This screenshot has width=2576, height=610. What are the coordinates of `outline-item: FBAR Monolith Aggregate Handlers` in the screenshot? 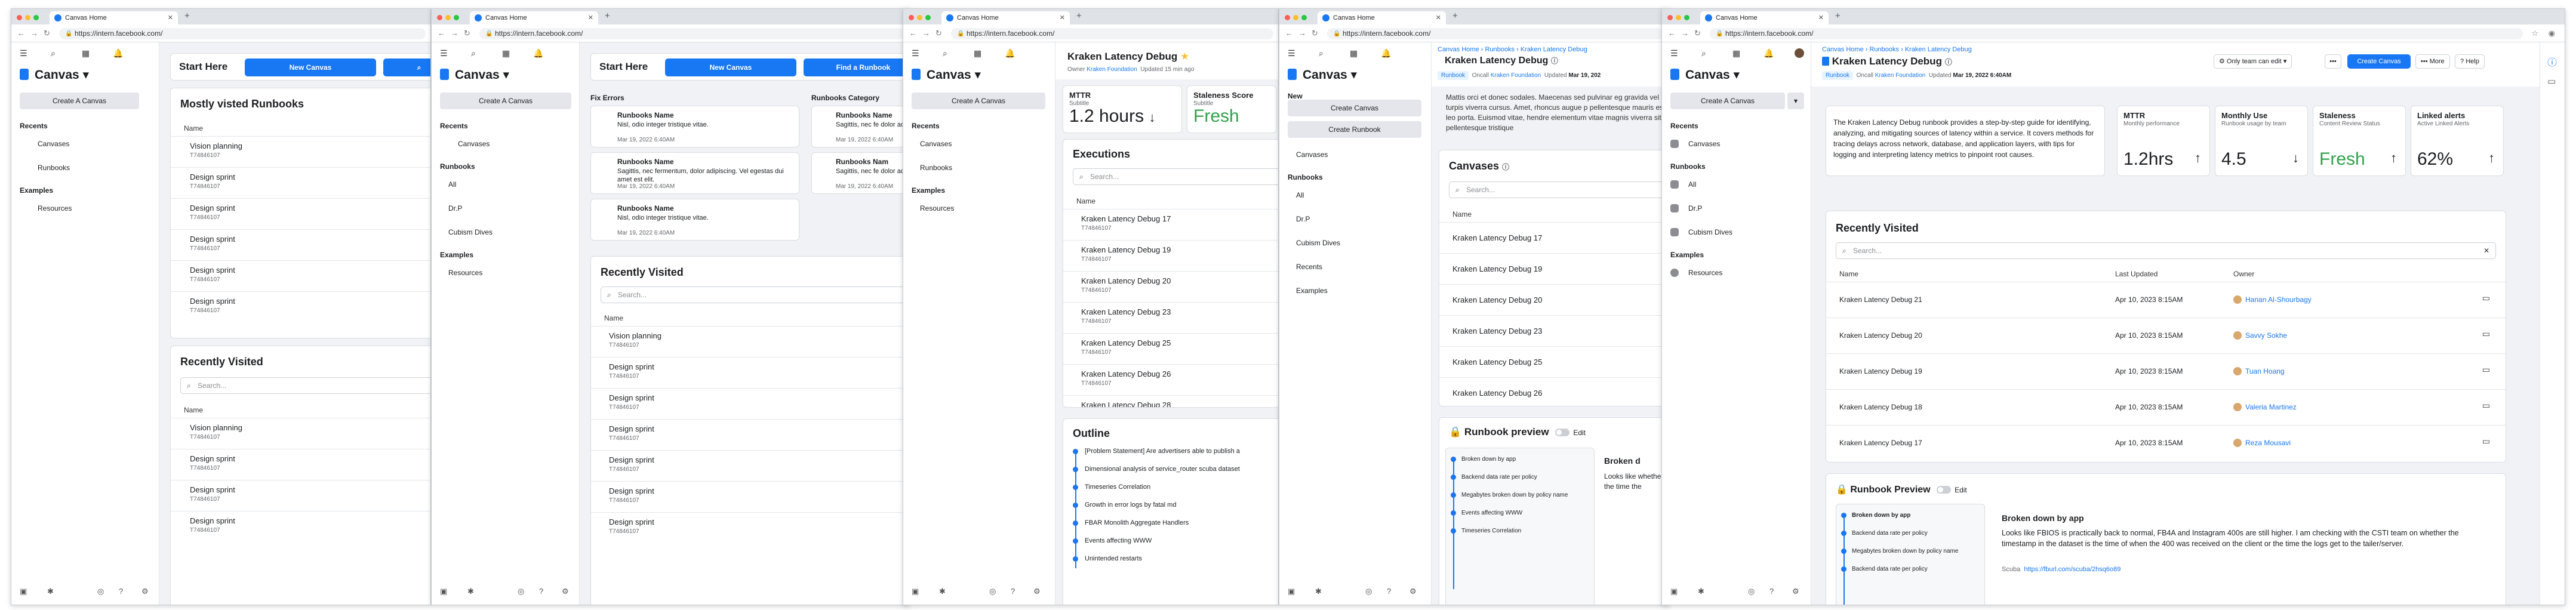 It's located at (1181, 522).